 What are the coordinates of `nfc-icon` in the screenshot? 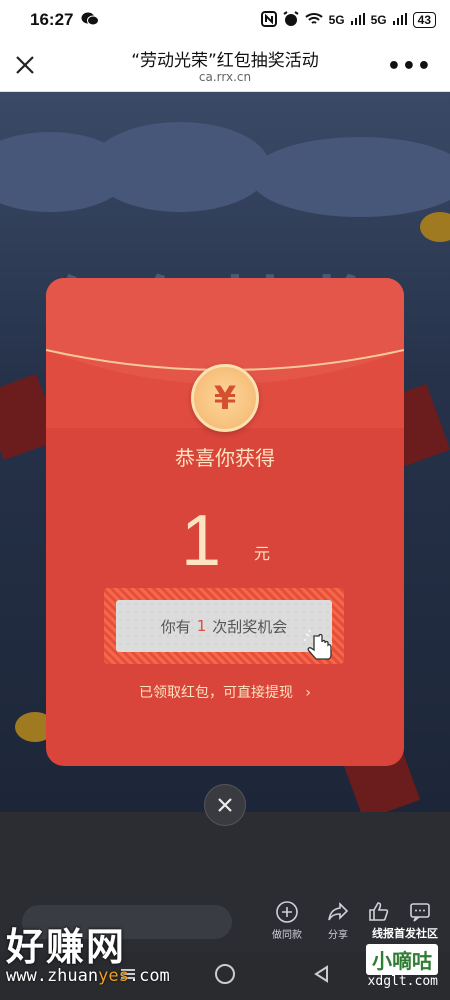 It's located at (268, 20).